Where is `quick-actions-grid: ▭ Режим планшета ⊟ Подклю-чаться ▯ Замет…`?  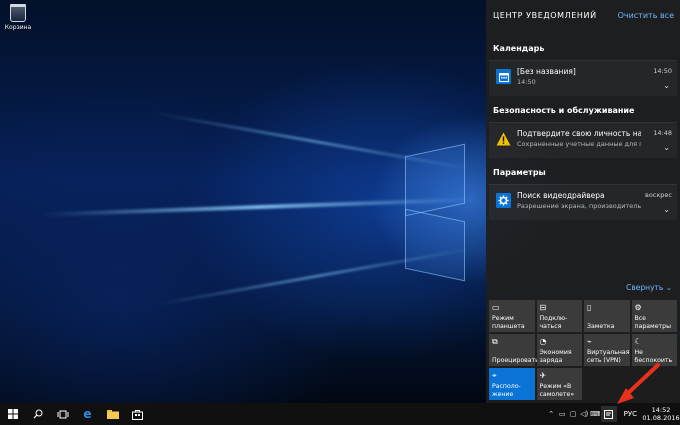
quick-actions-grid: ▭ Режим планшета ⊟ Подклю-чаться ▯ Замет… is located at coordinates (583, 350).